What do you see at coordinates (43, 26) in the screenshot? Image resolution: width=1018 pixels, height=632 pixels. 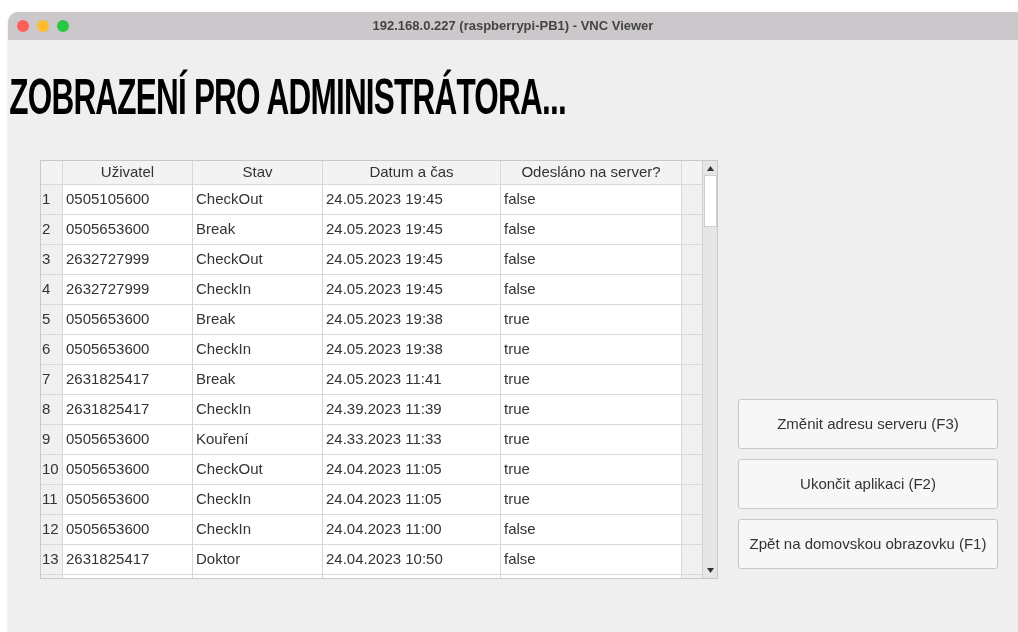 I see `minimize-icon` at bounding box center [43, 26].